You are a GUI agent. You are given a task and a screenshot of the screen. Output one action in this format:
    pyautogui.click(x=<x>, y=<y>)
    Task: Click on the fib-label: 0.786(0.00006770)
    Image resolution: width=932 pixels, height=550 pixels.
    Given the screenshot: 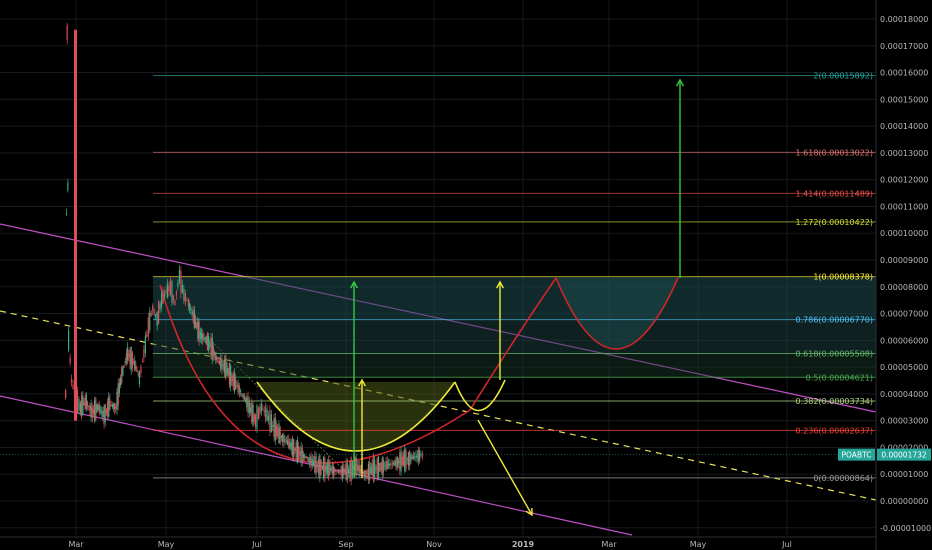 What is the action you would take?
    pyautogui.click(x=835, y=320)
    